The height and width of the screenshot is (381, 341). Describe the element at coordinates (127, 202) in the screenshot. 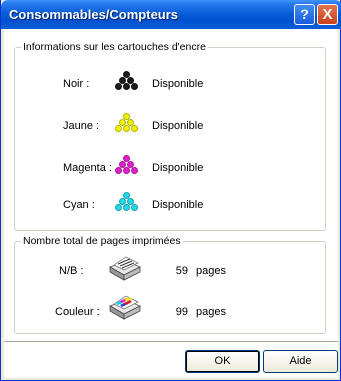

I see `ink-drops-cyan-icon` at that location.